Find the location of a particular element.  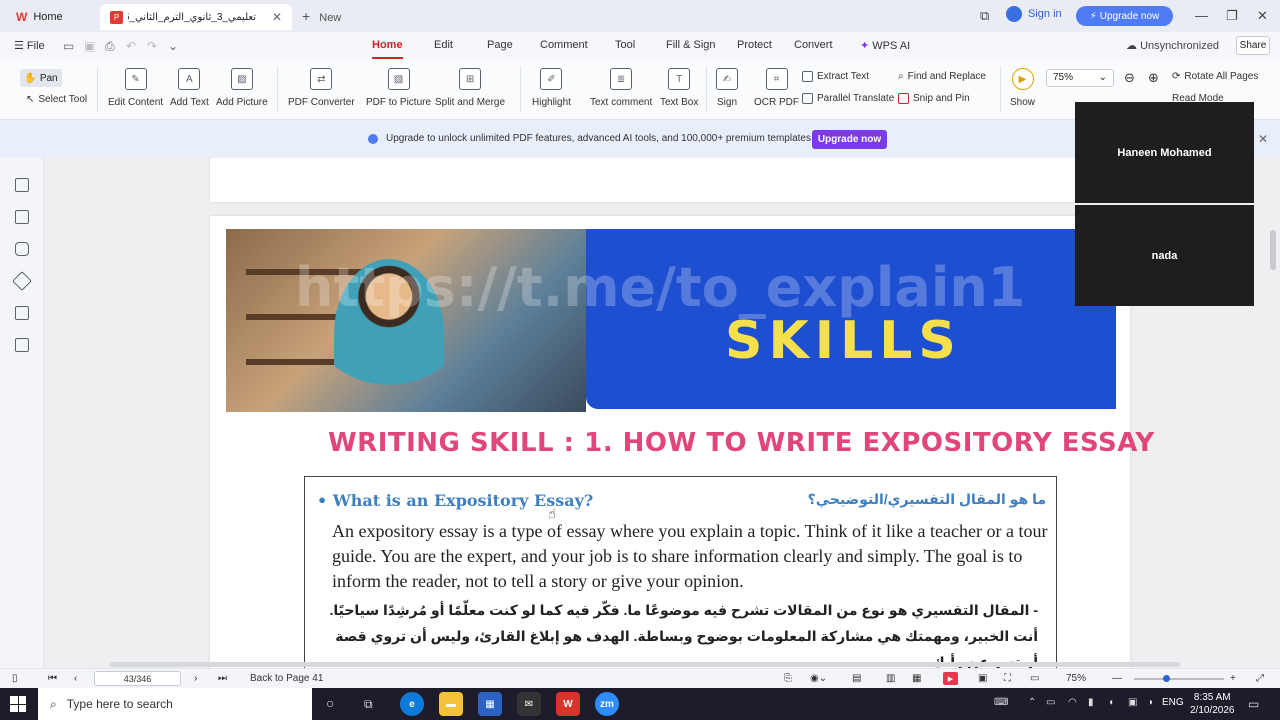

tab-document: P تعليمي_3_ثانوي_الترم_الثاني_2026 ✕ is located at coordinates (196, 17).